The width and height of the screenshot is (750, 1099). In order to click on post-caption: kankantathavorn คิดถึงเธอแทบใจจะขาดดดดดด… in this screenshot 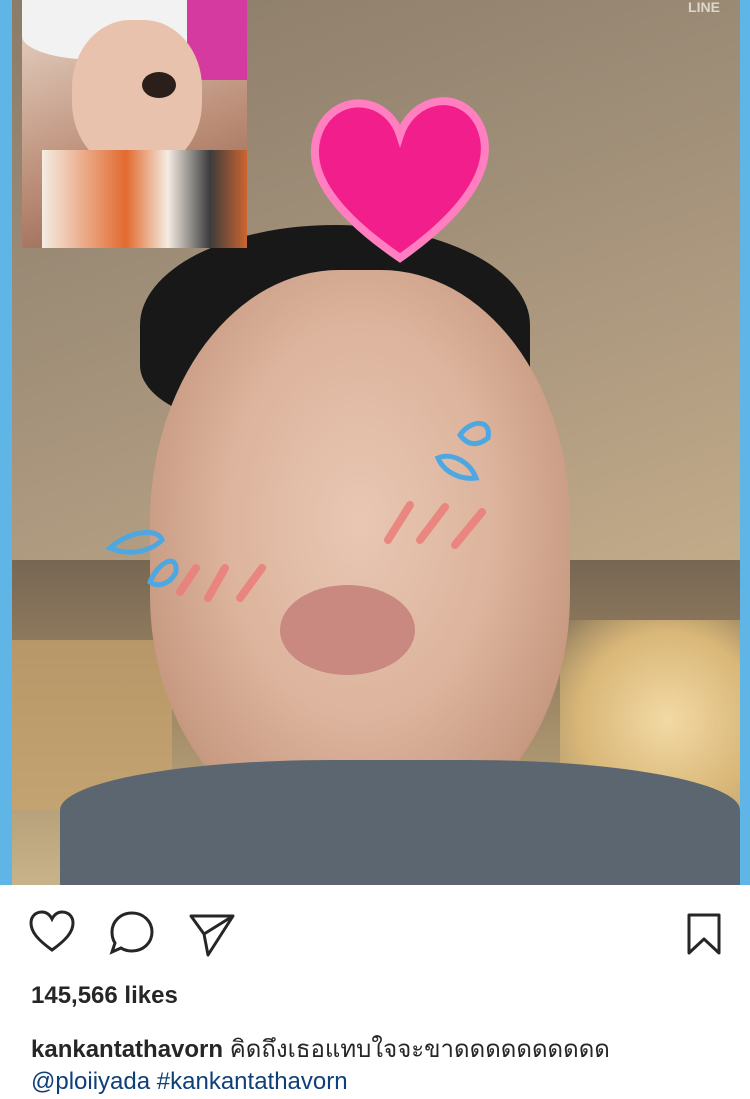, I will do `click(381, 1066)`.